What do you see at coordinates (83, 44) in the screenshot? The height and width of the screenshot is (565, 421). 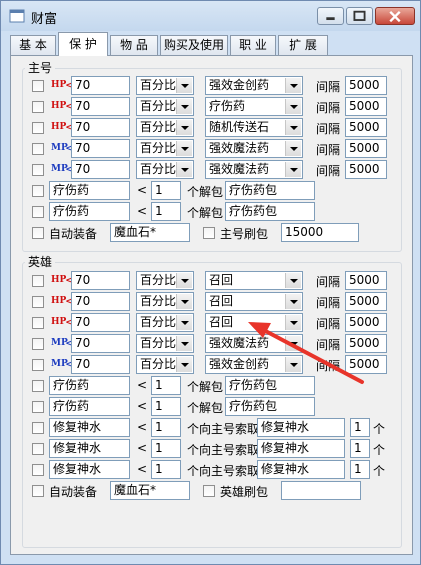 I see `tab-1: 保 护` at bounding box center [83, 44].